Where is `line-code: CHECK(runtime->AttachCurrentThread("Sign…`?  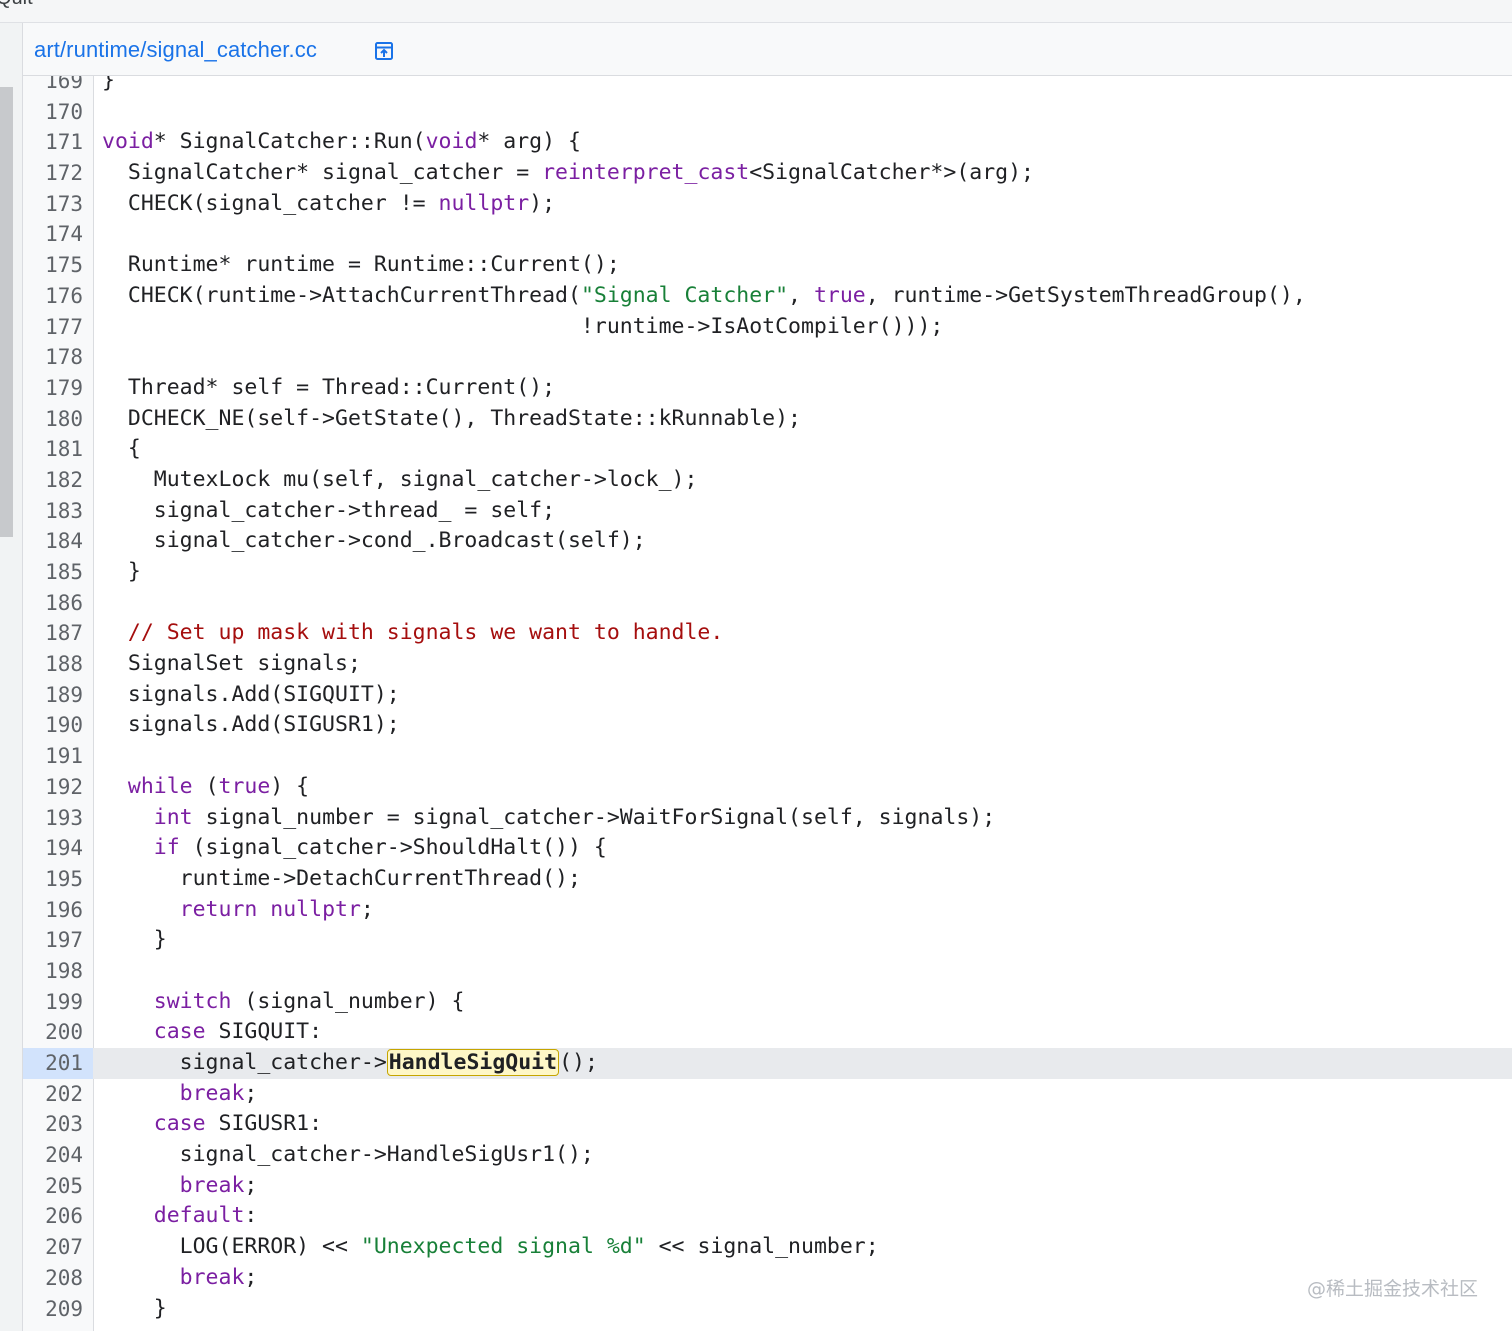
line-code: CHECK(runtime->AttachCurrentThread("Sign… is located at coordinates (704, 296).